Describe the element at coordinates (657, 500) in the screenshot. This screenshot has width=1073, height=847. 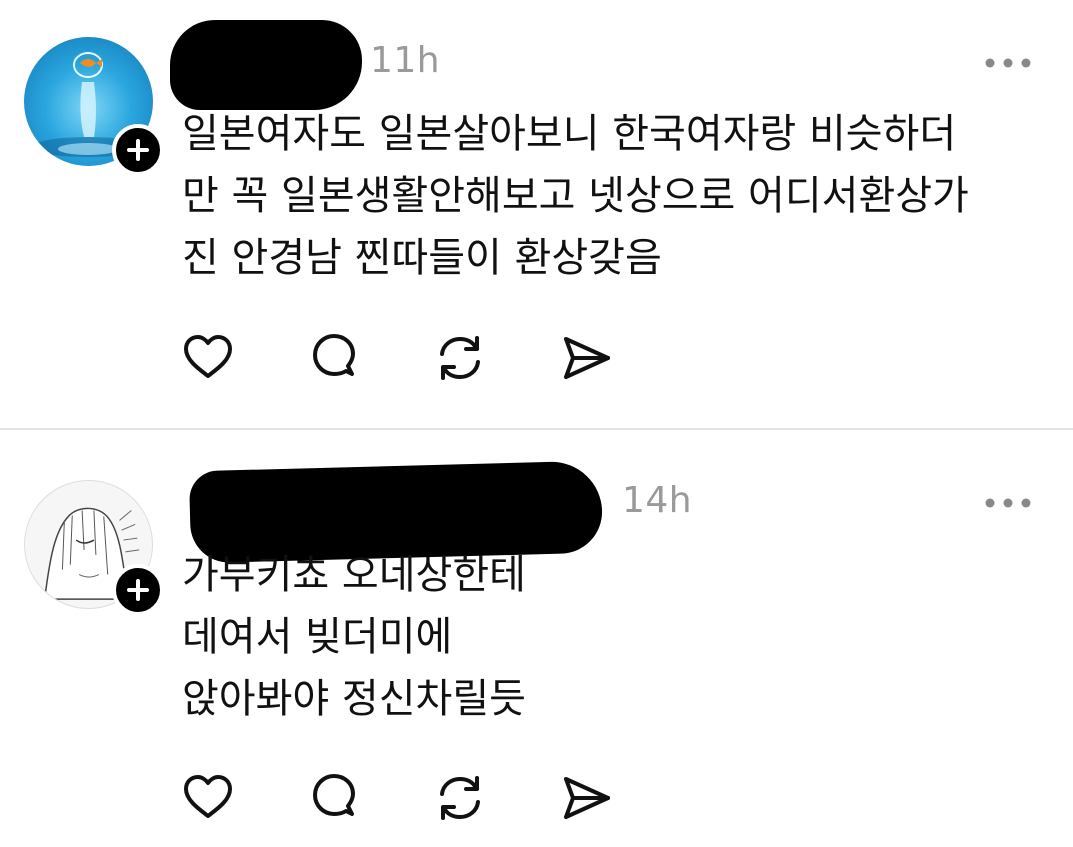
I see `timestamp: 14h` at that location.